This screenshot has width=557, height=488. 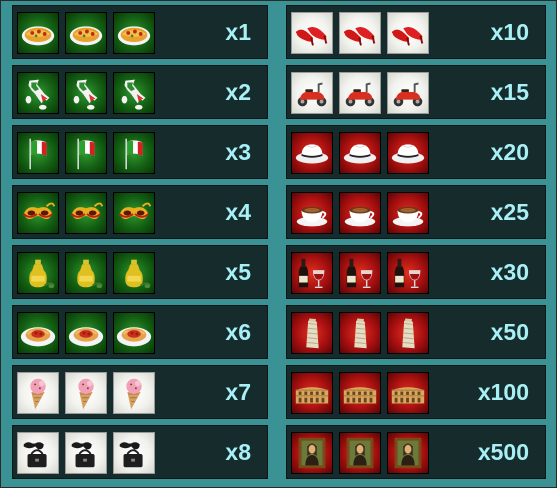 What do you see at coordinates (238, 392) in the screenshot?
I see `payout-multiplier: x7` at bounding box center [238, 392].